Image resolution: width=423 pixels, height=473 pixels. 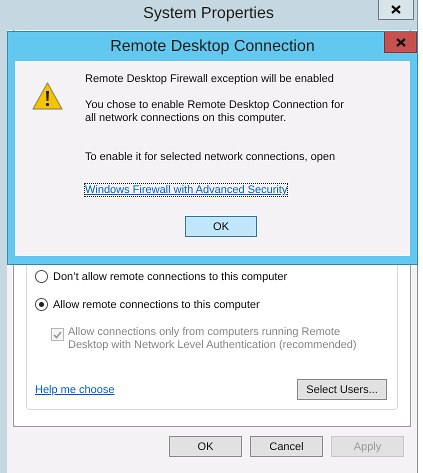 I want to click on dialog-title: Remote Desktop Connection, so click(x=212, y=47).